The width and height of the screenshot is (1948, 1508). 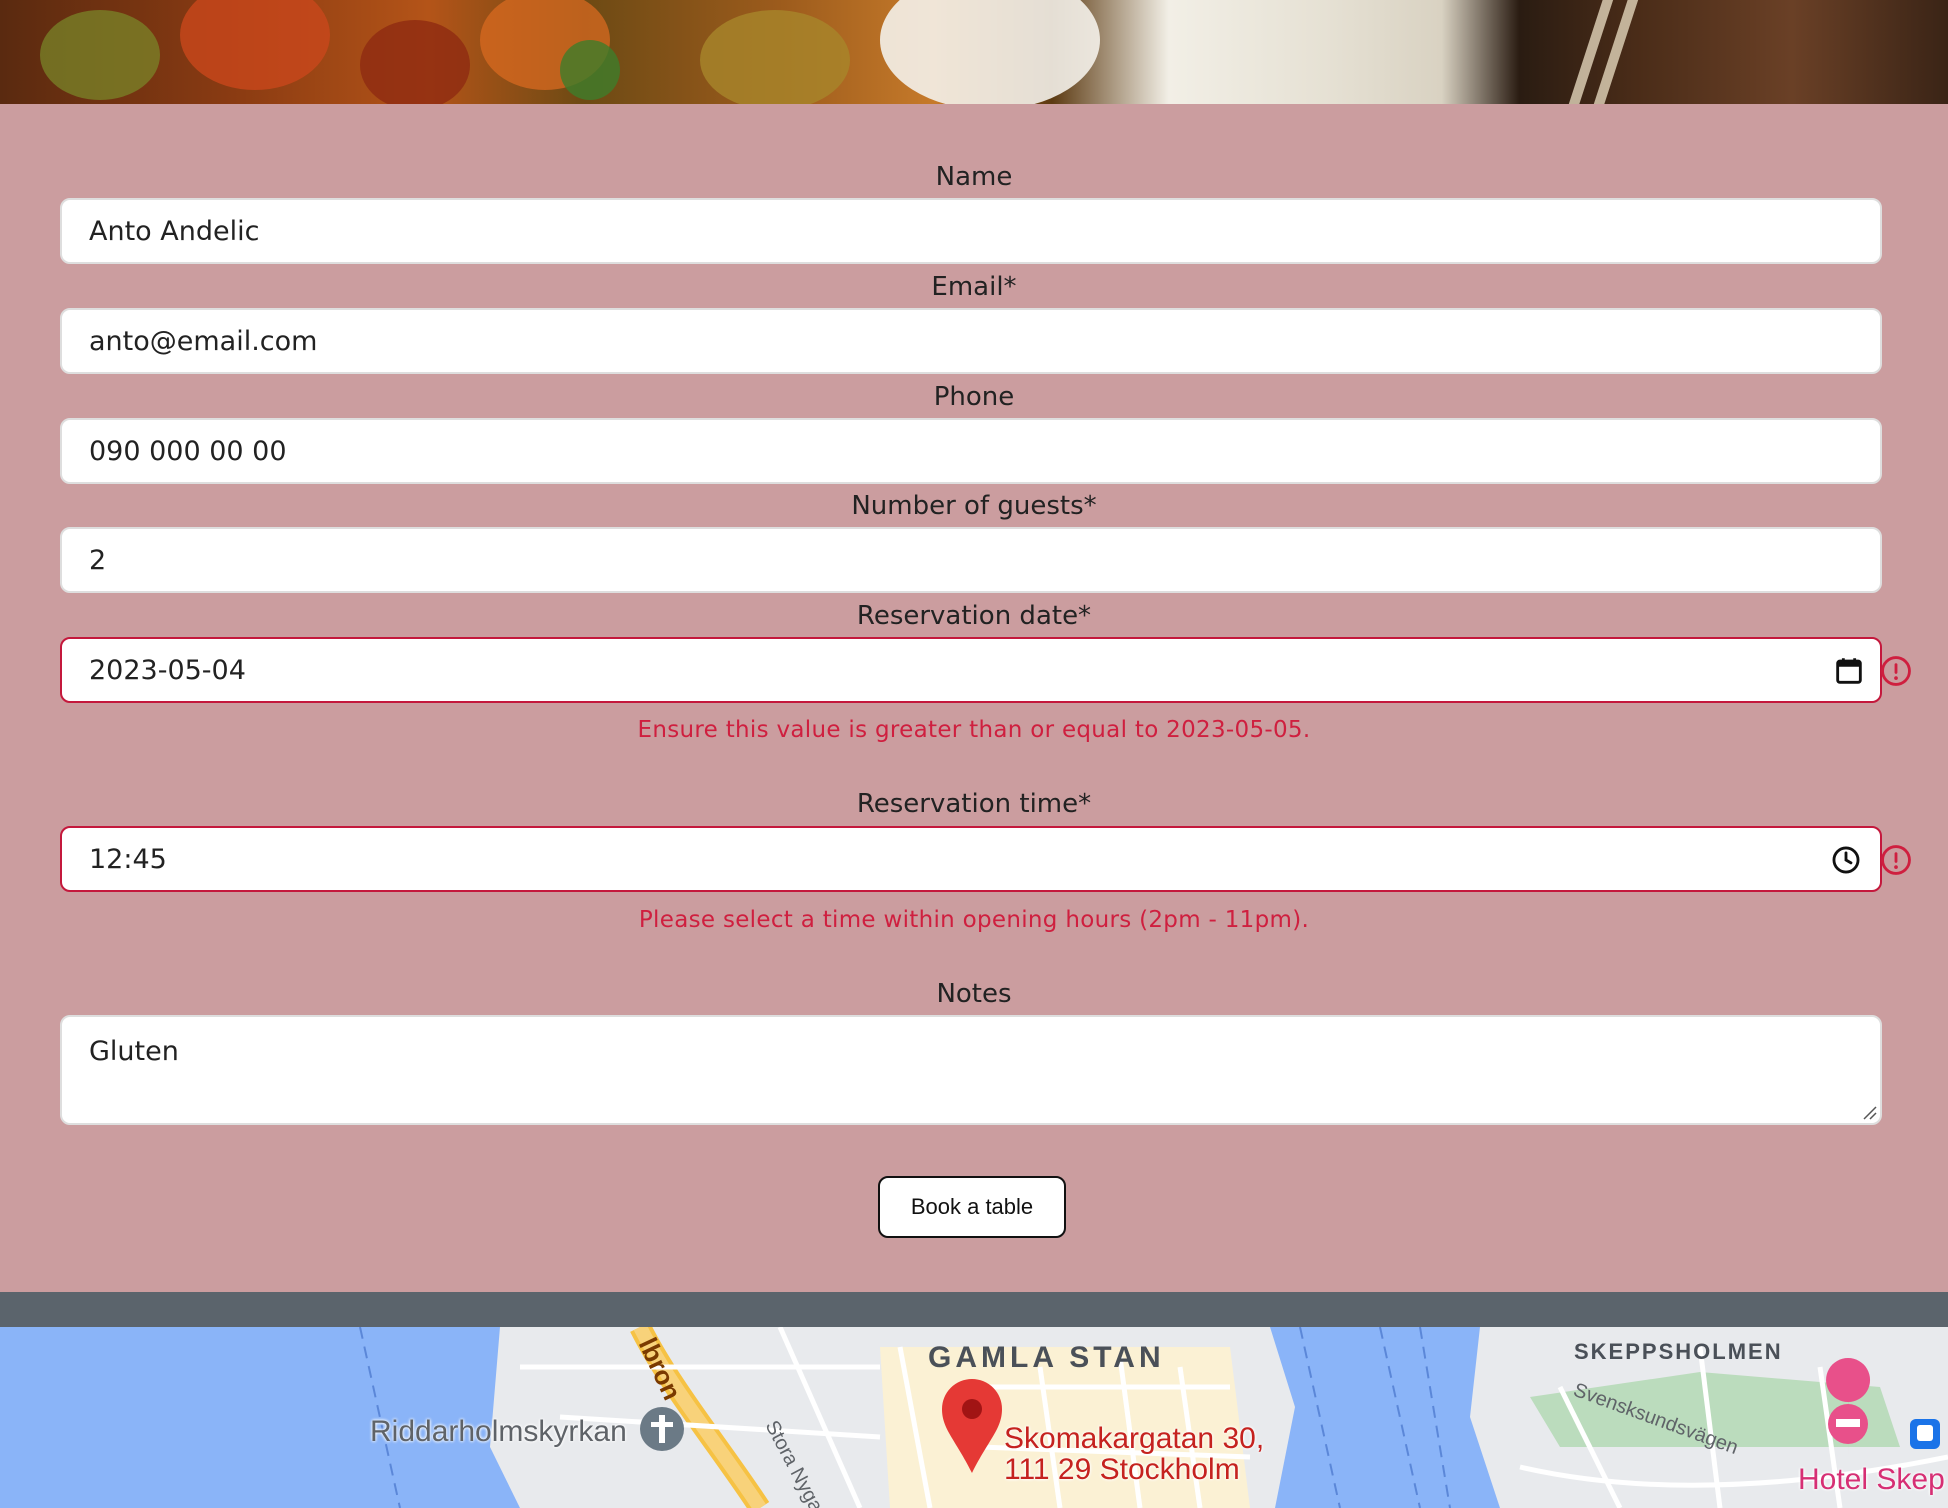 What do you see at coordinates (128, 859) in the screenshot?
I see `time-value: 12:45` at bounding box center [128, 859].